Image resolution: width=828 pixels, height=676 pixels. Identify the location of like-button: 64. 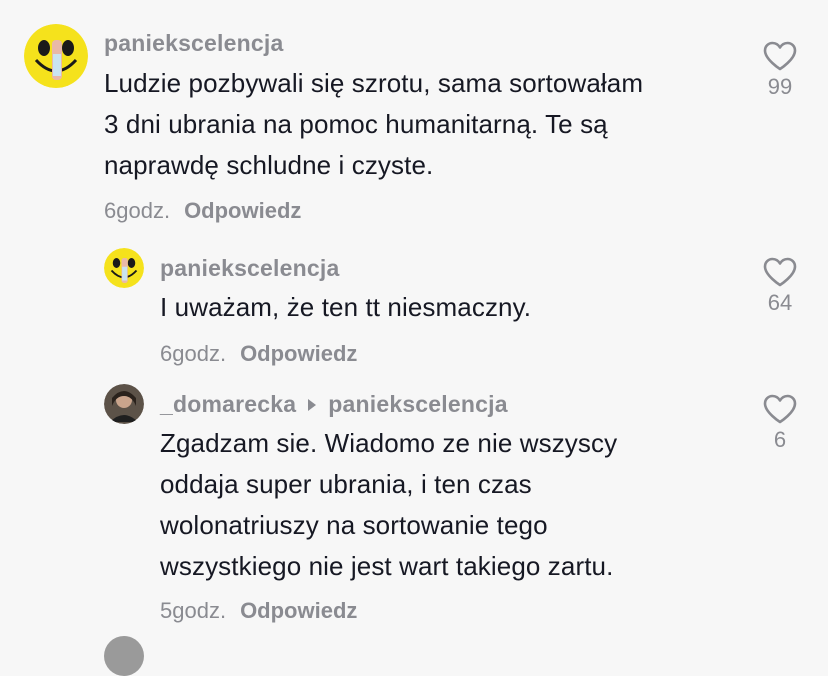
(780, 286).